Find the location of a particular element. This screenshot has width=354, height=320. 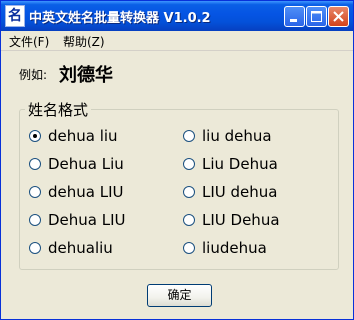

window-title: 中英文姓名批量转换器 V1.0.2 is located at coordinates (120, 18).